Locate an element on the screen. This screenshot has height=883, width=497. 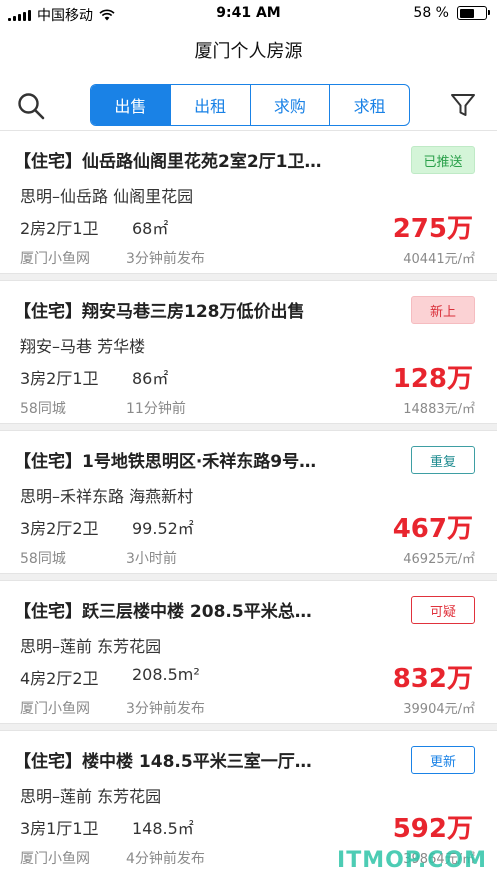
listing-price: 467万 is located at coordinates (432, 529).